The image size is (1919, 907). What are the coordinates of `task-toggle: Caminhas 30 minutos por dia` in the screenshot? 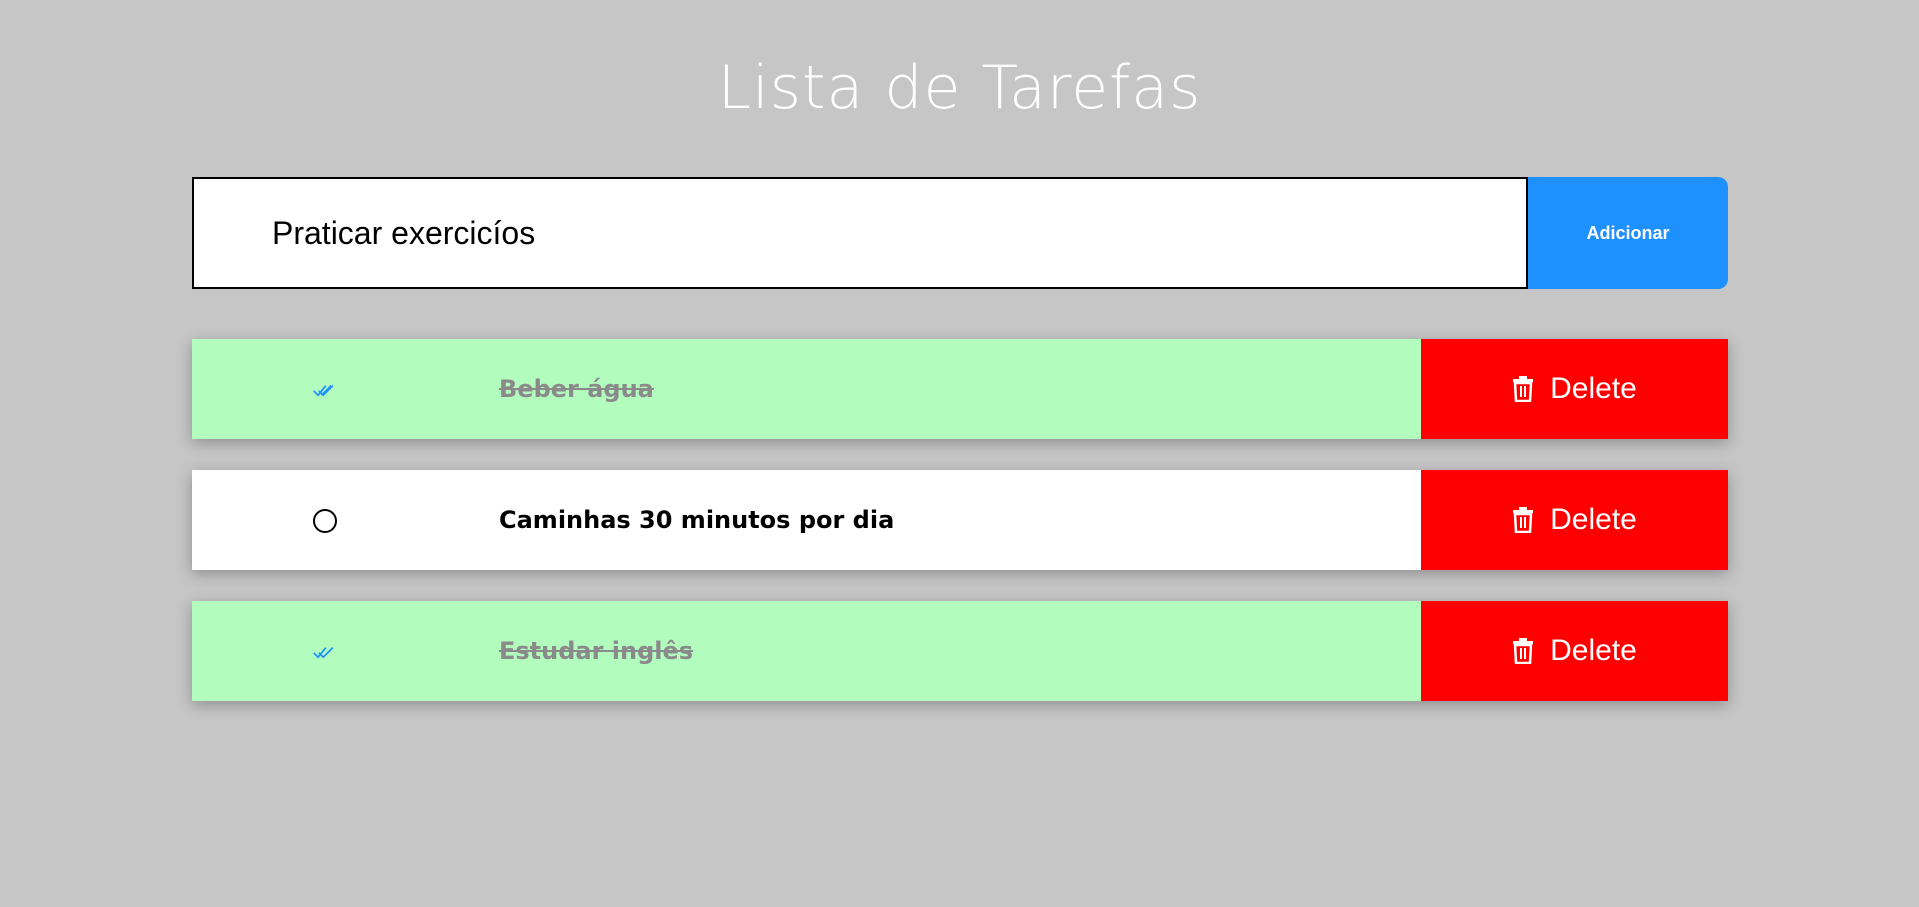 It's located at (806, 520).